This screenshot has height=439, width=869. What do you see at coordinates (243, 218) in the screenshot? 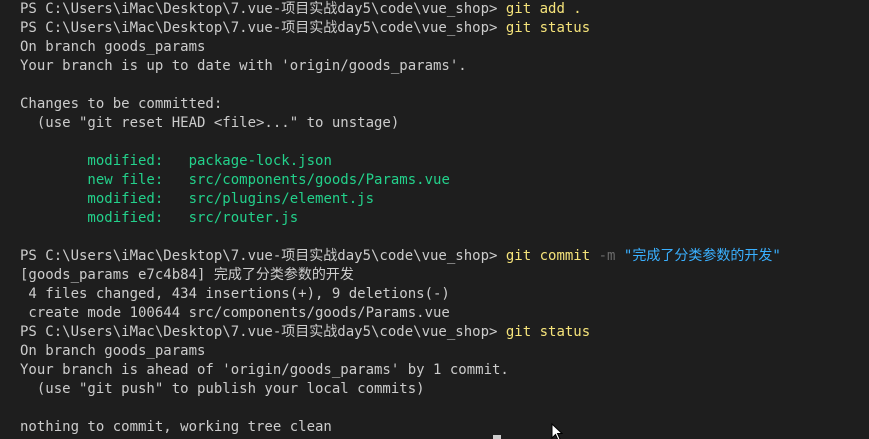
I see `change-file: src/router.js` at bounding box center [243, 218].